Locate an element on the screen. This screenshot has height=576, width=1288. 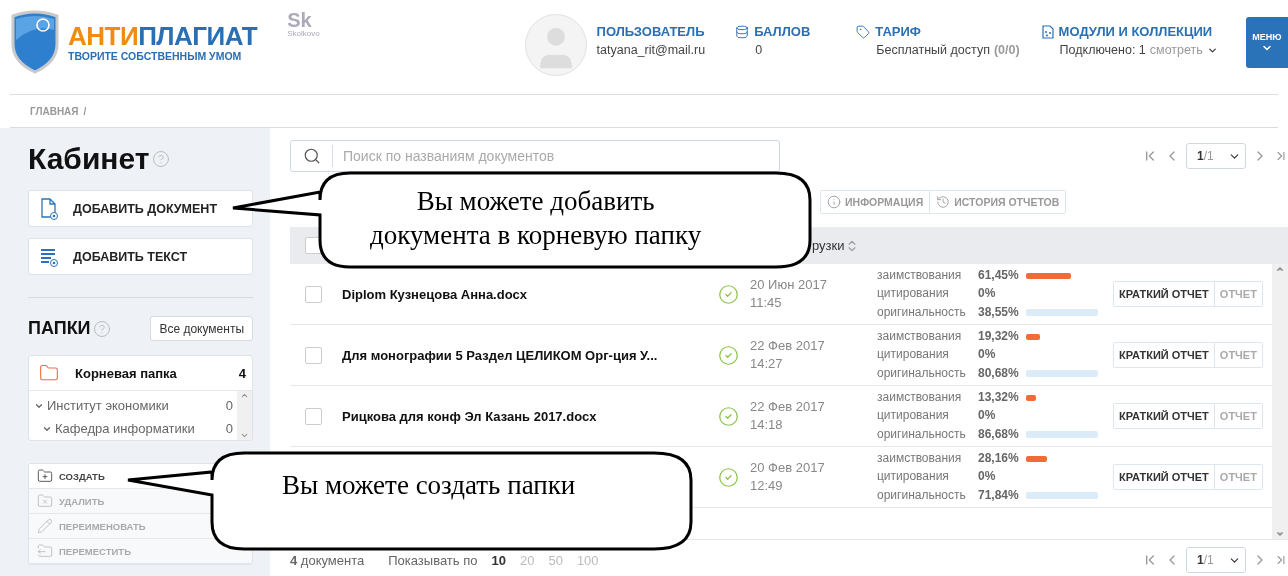
document-name: Diplom Кузнецова Анна.docx is located at coordinates (435, 294).